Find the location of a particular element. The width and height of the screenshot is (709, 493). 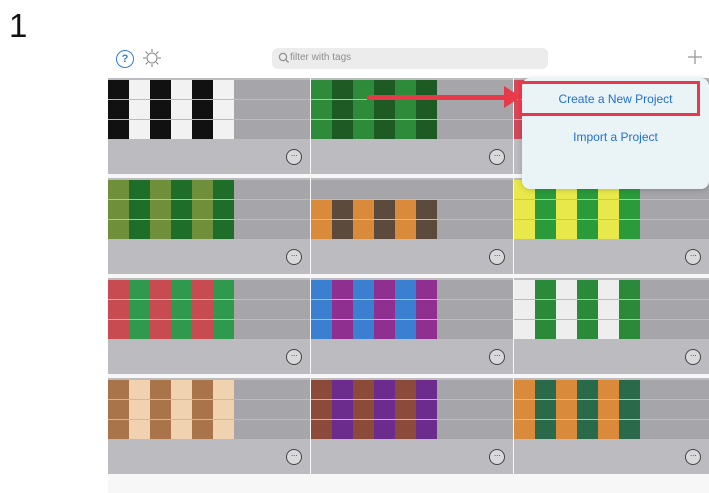

search-icon is located at coordinates (283, 57).